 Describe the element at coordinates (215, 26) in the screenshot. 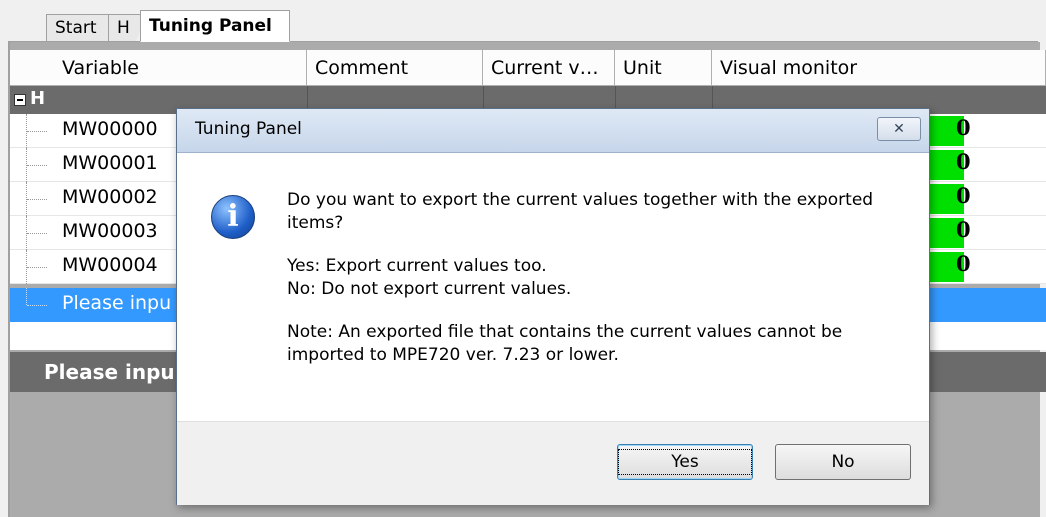

I see `tab-tuning-panel: Tuning Panel` at that location.